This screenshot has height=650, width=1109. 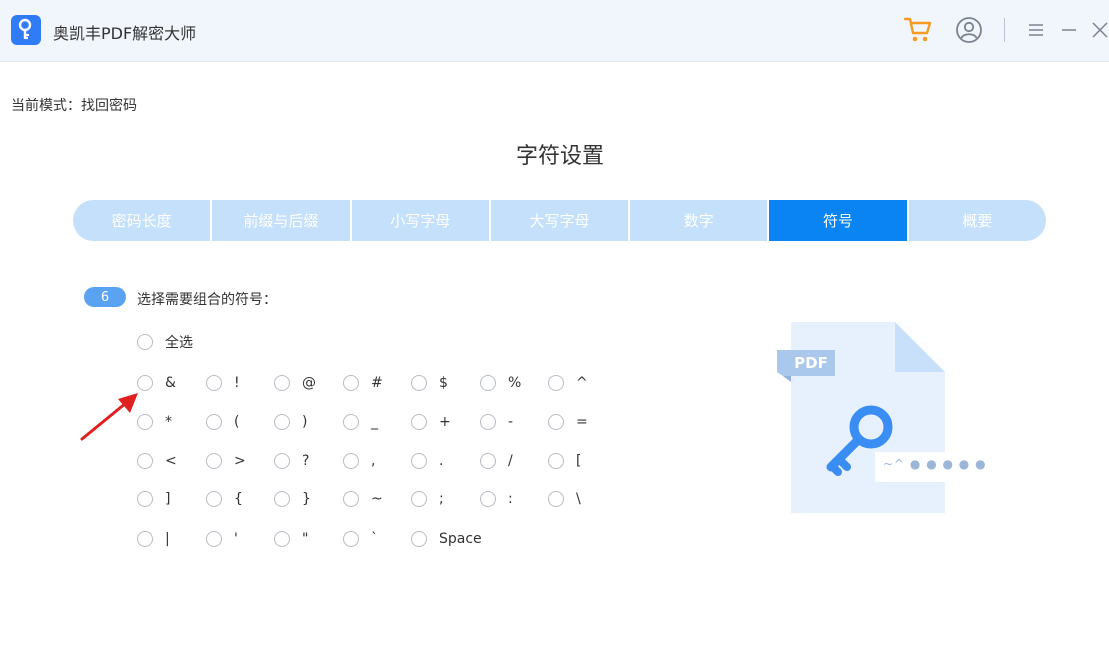 I want to click on tab-uppercase: 大写字母, so click(x=560, y=220).